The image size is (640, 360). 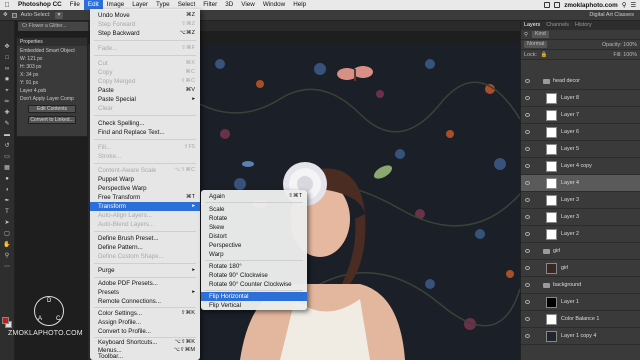 I want to click on menu-item-paste: Paste ⌘V, so click(x=145, y=90).